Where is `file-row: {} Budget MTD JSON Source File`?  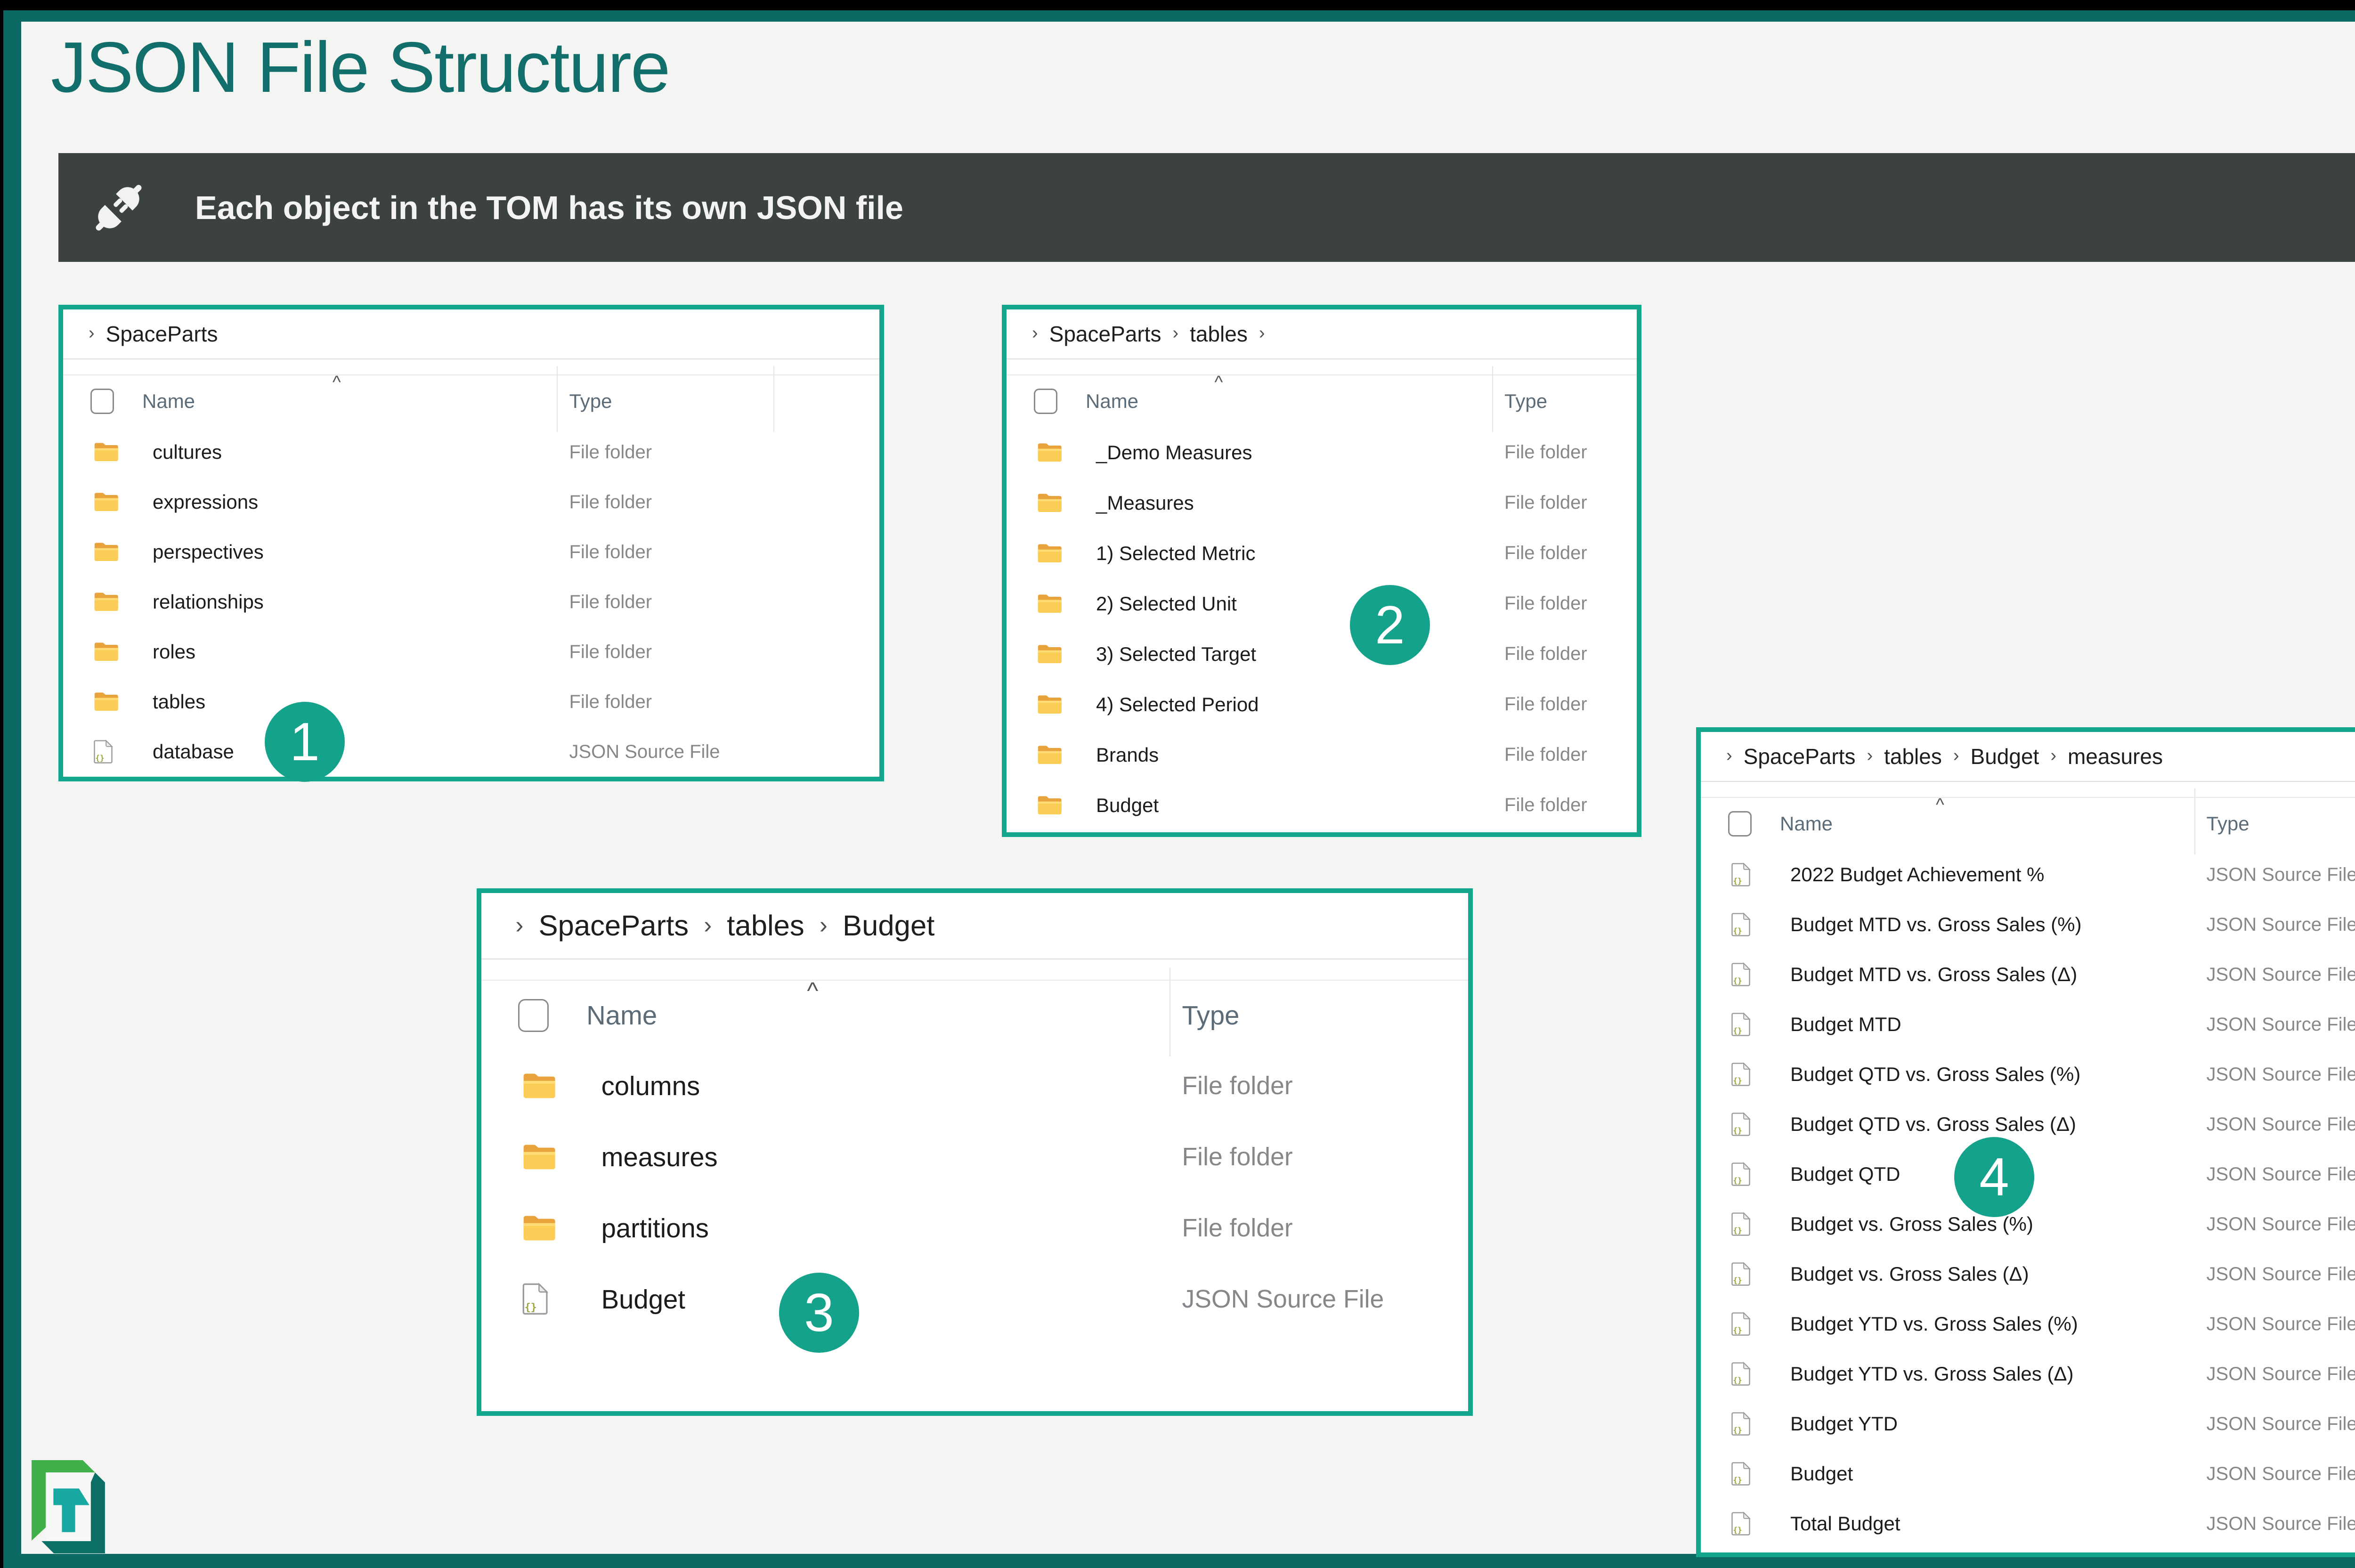 file-row: {} Budget MTD JSON Source File is located at coordinates (2028, 1024).